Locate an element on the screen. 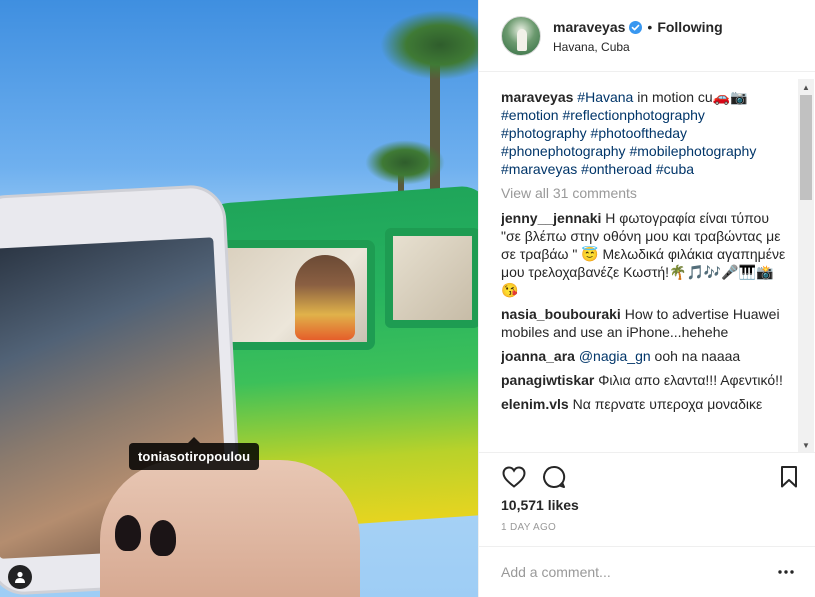 The height and width of the screenshot is (597, 815). comment-item: elenim.vls Να περνατε υπεροχα μοναδικε is located at coordinates (646, 404).